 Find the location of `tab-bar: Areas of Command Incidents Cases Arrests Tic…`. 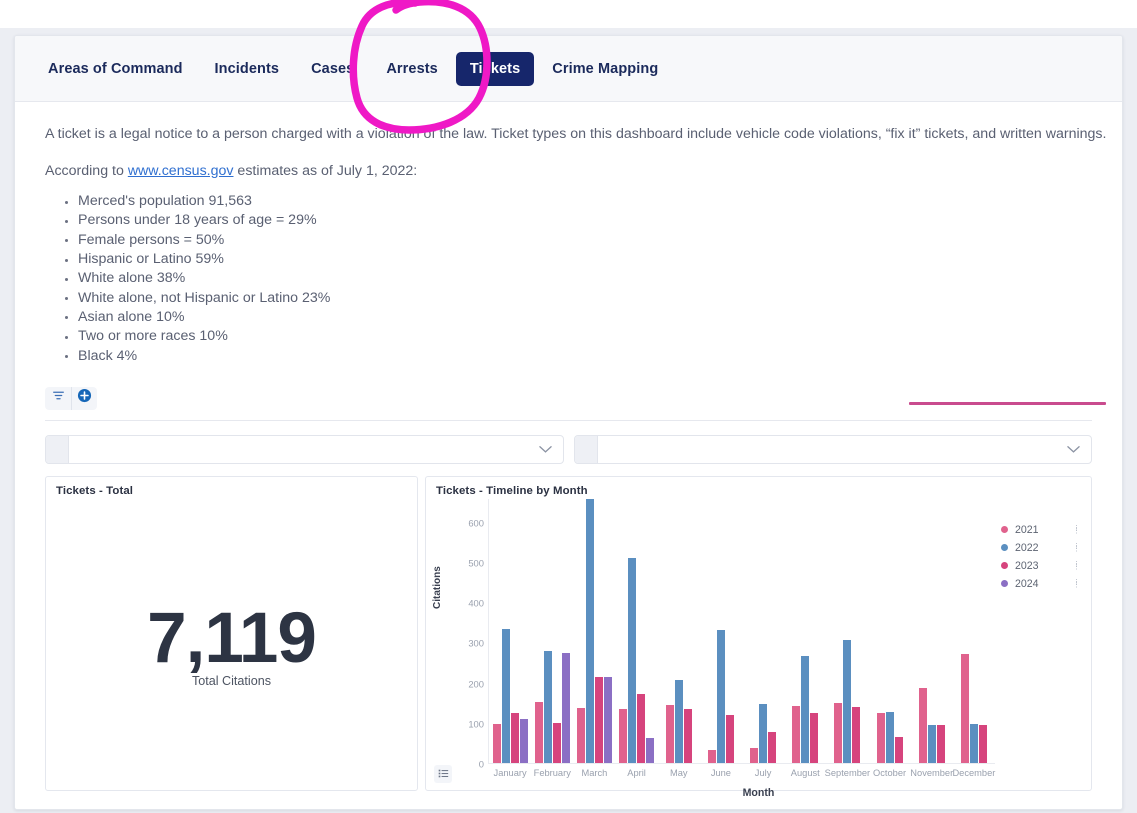

tab-bar: Areas of Command Incidents Cases Arrests Tic… is located at coordinates (568, 69).